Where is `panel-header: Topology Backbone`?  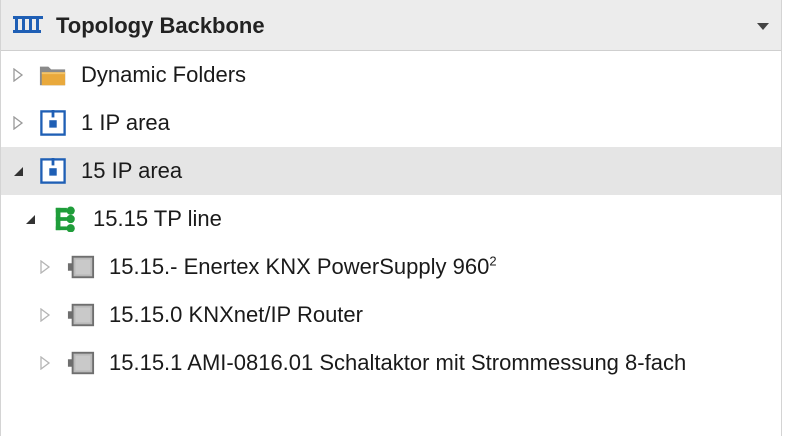
panel-header: Topology Backbone is located at coordinates (391, 25).